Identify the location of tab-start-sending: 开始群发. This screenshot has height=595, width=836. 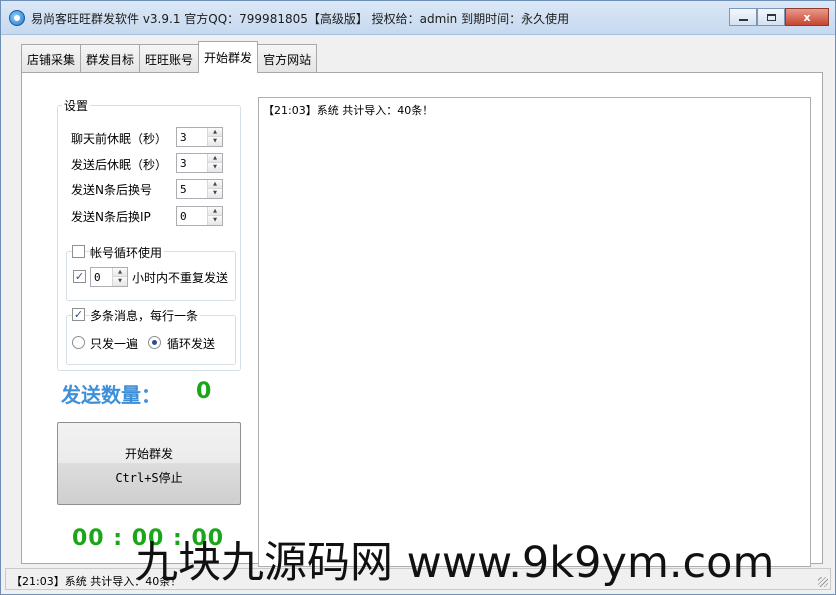
(228, 57).